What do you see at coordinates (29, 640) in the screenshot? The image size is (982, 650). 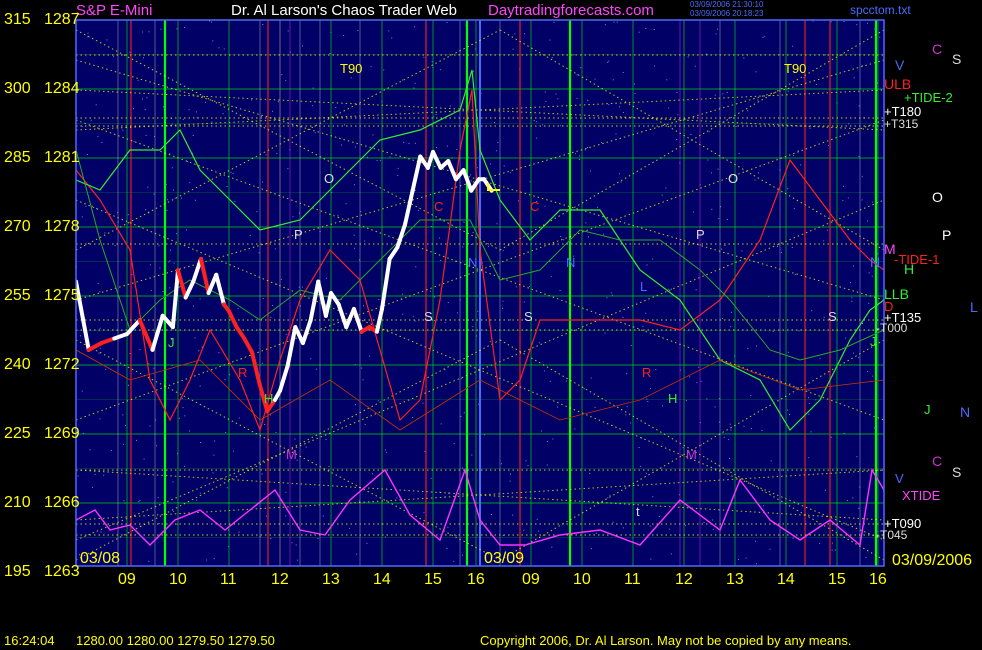 I see `quote-time: 16:24:04` at bounding box center [29, 640].